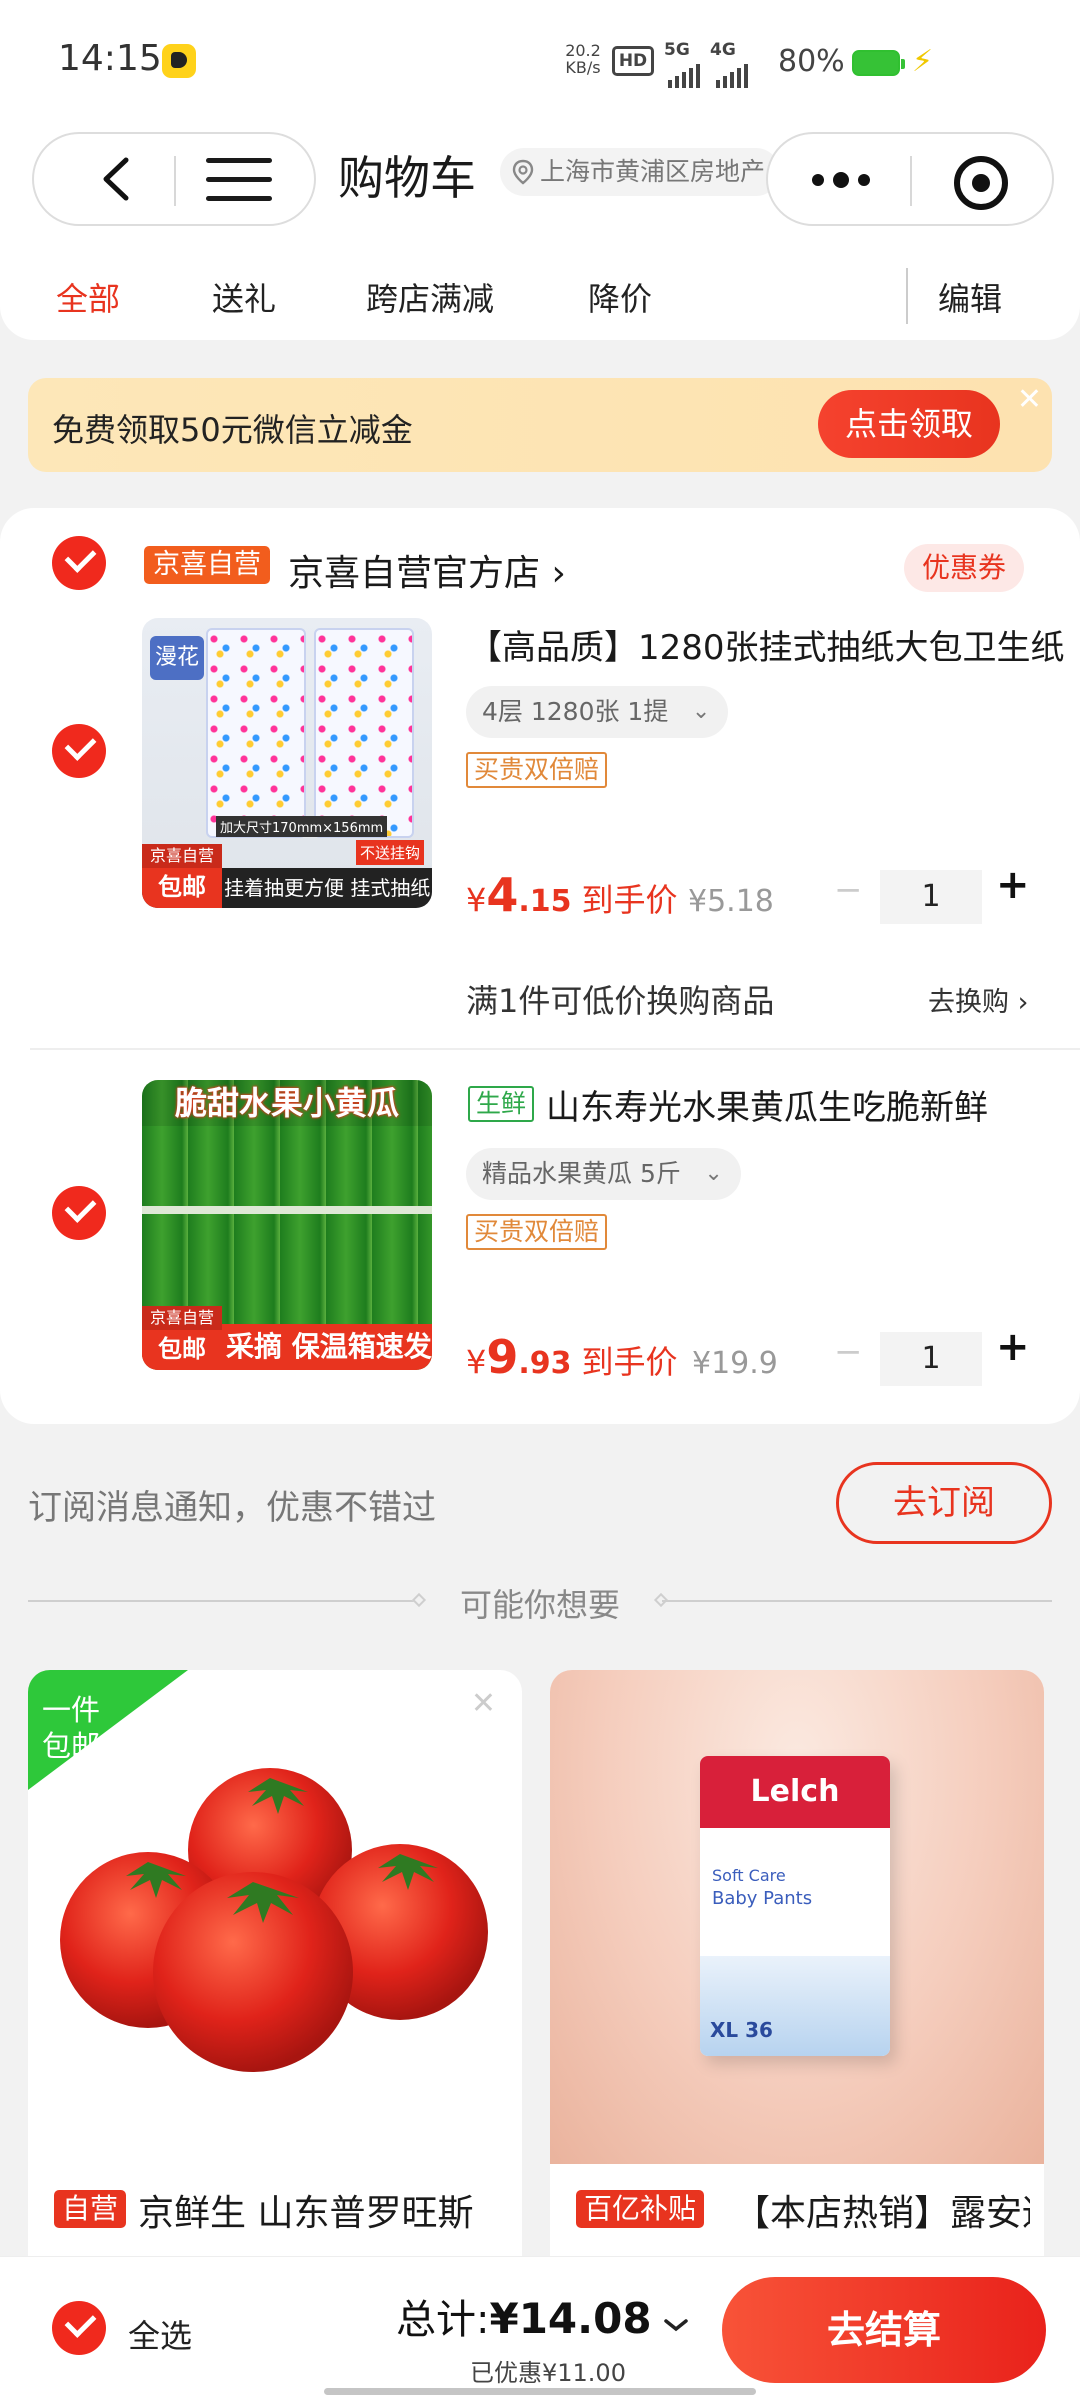  What do you see at coordinates (110, 58) in the screenshot?
I see `status-time: 14:15` at bounding box center [110, 58].